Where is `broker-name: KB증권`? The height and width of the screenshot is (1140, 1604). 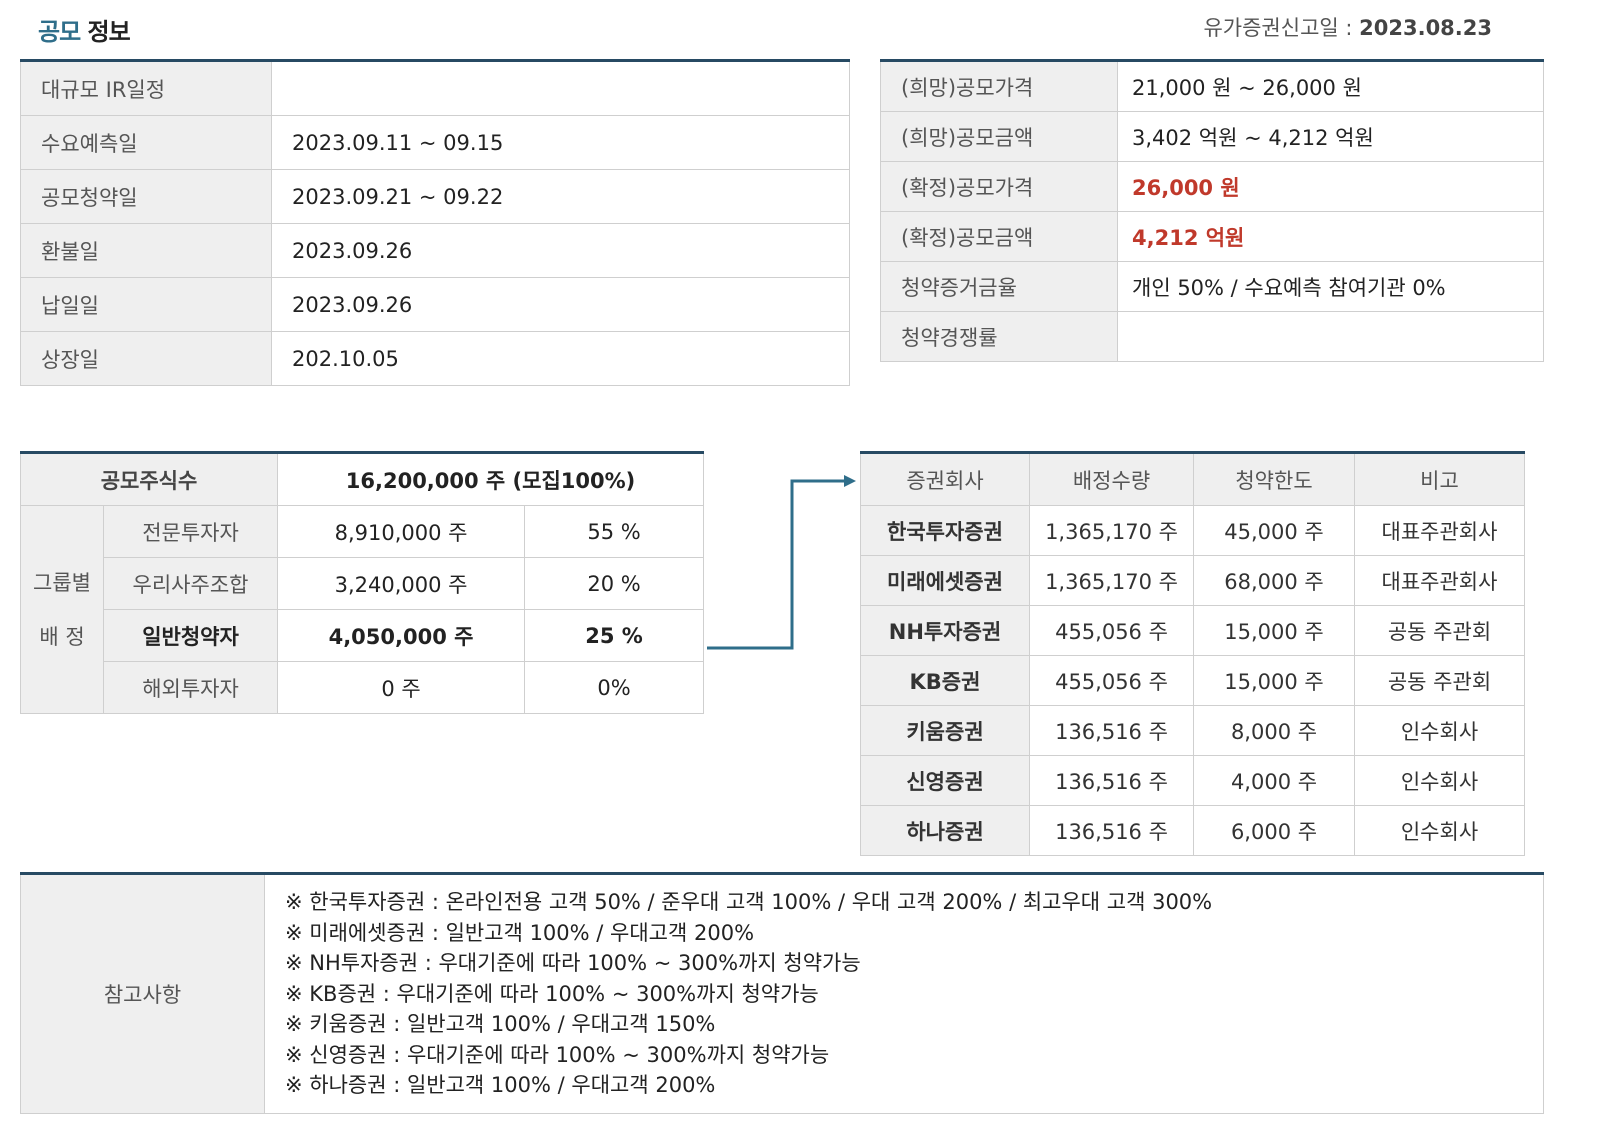 broker-name: KB증권 is located at coordinates (945, 680).